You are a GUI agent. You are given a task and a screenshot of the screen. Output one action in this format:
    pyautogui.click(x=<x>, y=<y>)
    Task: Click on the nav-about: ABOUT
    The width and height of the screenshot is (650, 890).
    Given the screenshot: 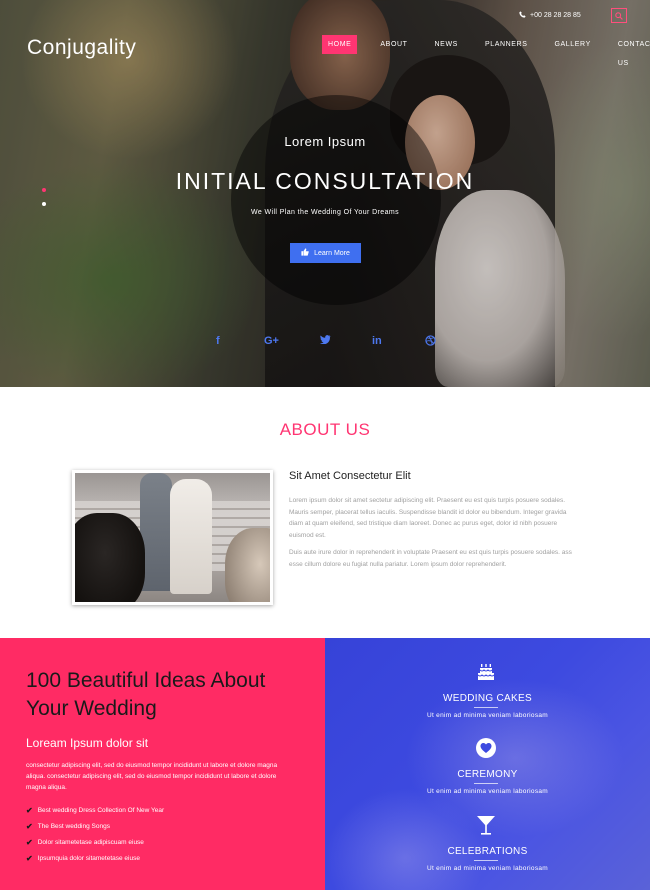 What is the action you would take?
    pyautogui.click(x=393, y=44)
    